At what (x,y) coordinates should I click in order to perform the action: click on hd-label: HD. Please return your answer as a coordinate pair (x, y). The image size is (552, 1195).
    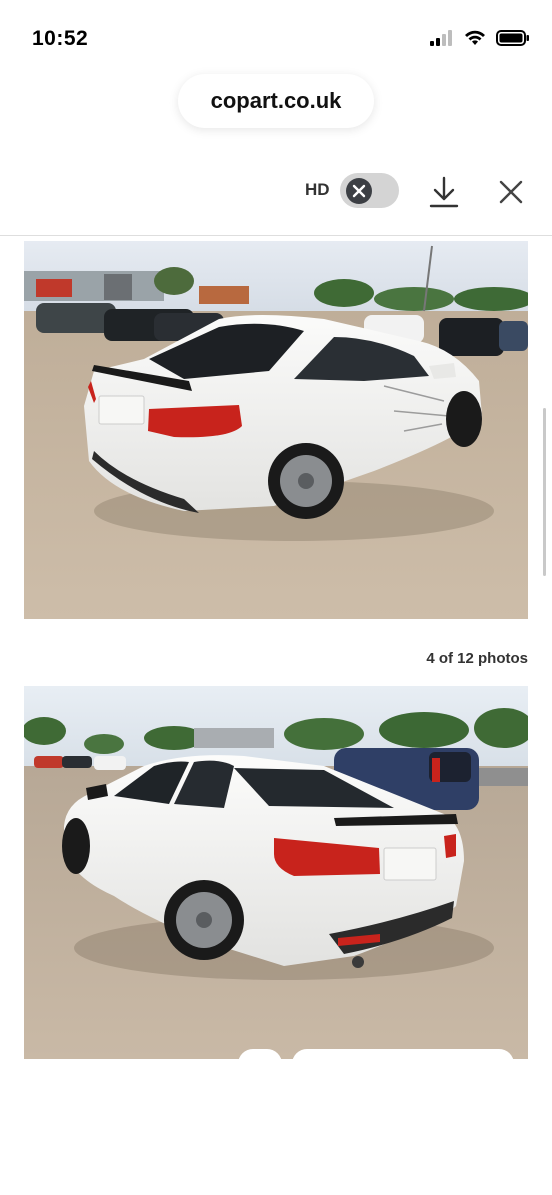
    Looking at the image, I should click on (317, 189).